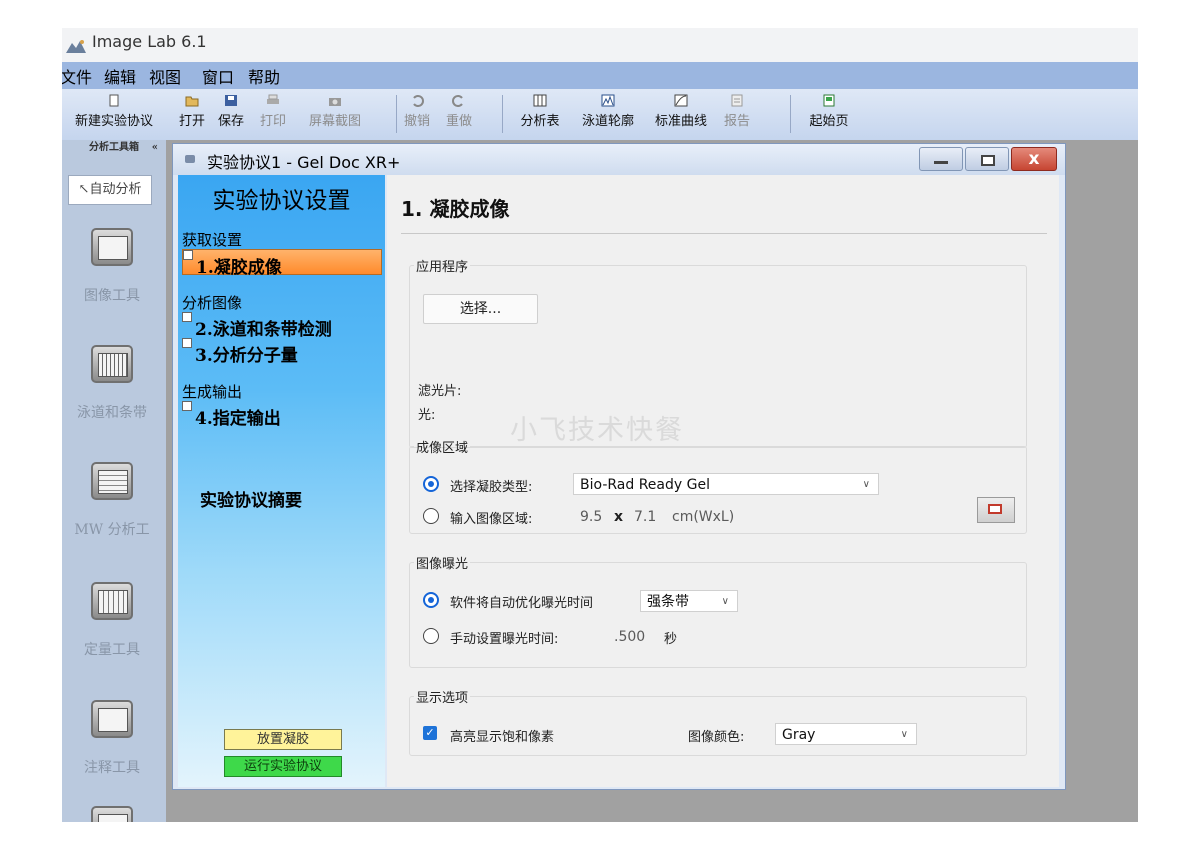  I want to click on app-title-bar: Image Lab 6.1, so click(600, 45).